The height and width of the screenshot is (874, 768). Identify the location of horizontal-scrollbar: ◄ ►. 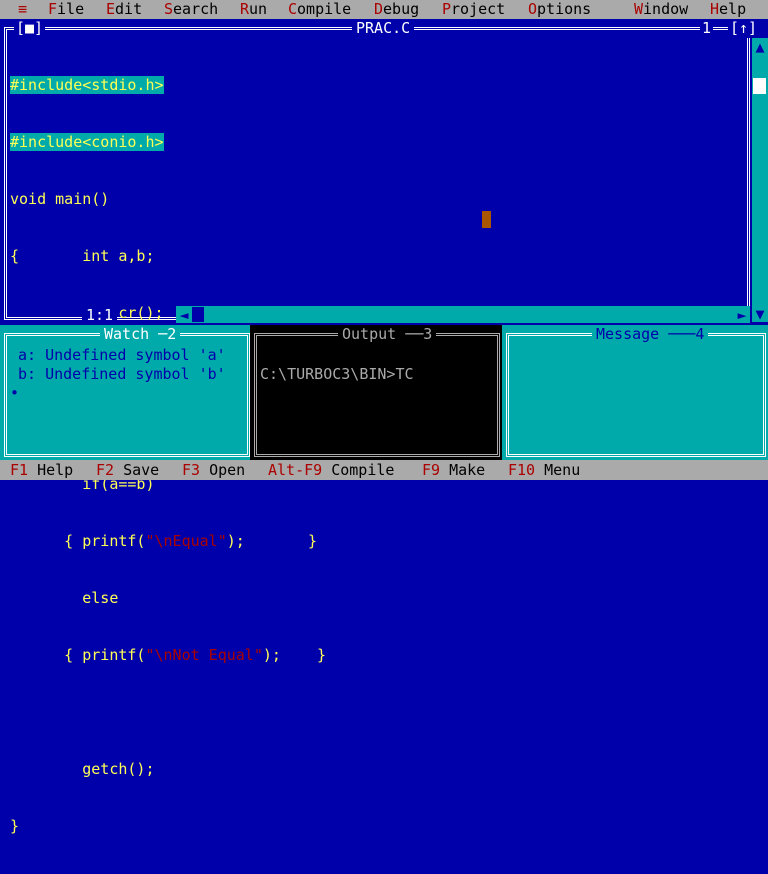
(463, 315).